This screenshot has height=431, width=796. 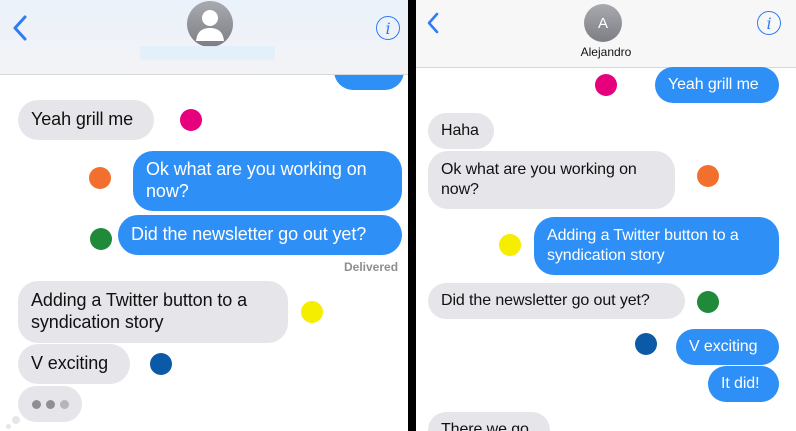 I want to click on message-text: There we go, so click(x=485, y=426).